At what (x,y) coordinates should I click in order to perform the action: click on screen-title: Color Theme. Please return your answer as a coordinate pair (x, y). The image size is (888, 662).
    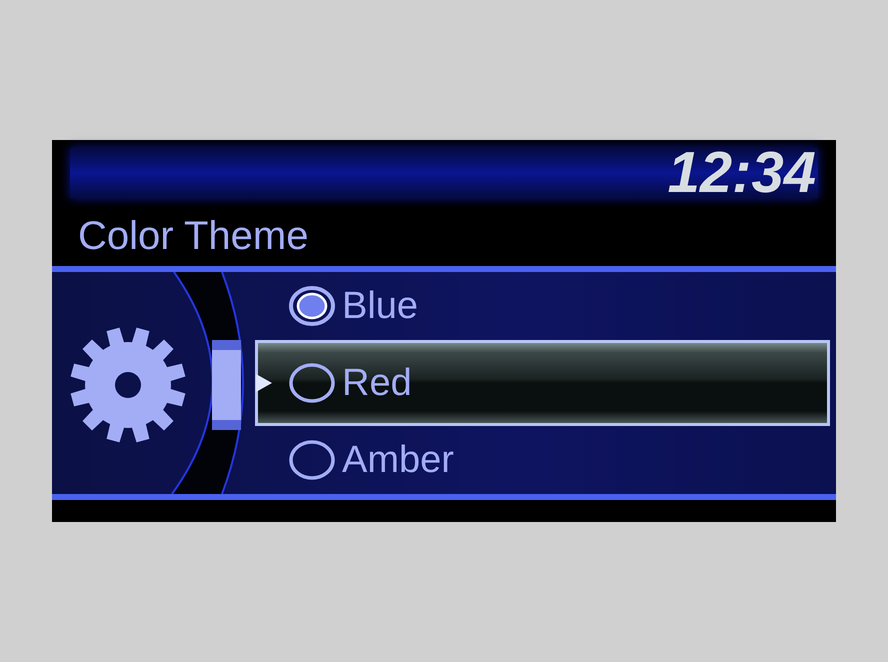
    Looking at the image, I should click on (193, 236).